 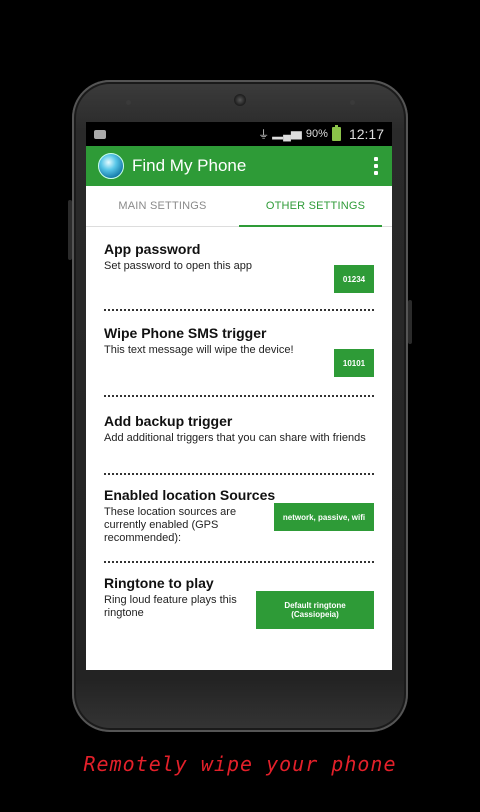 I want to click on settings-tabs: MAIN SETTINGS OTHER SETTINGS, so click(x=239, y=206).